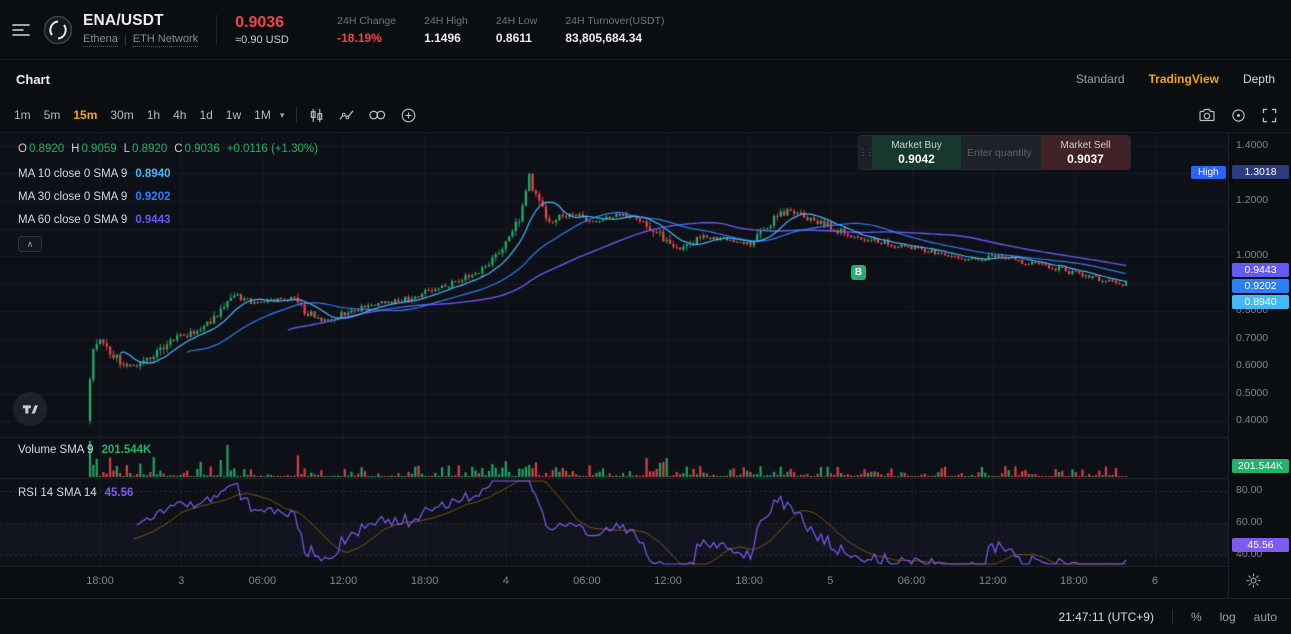  I want to click on quantity-input, so click(1001, 152).